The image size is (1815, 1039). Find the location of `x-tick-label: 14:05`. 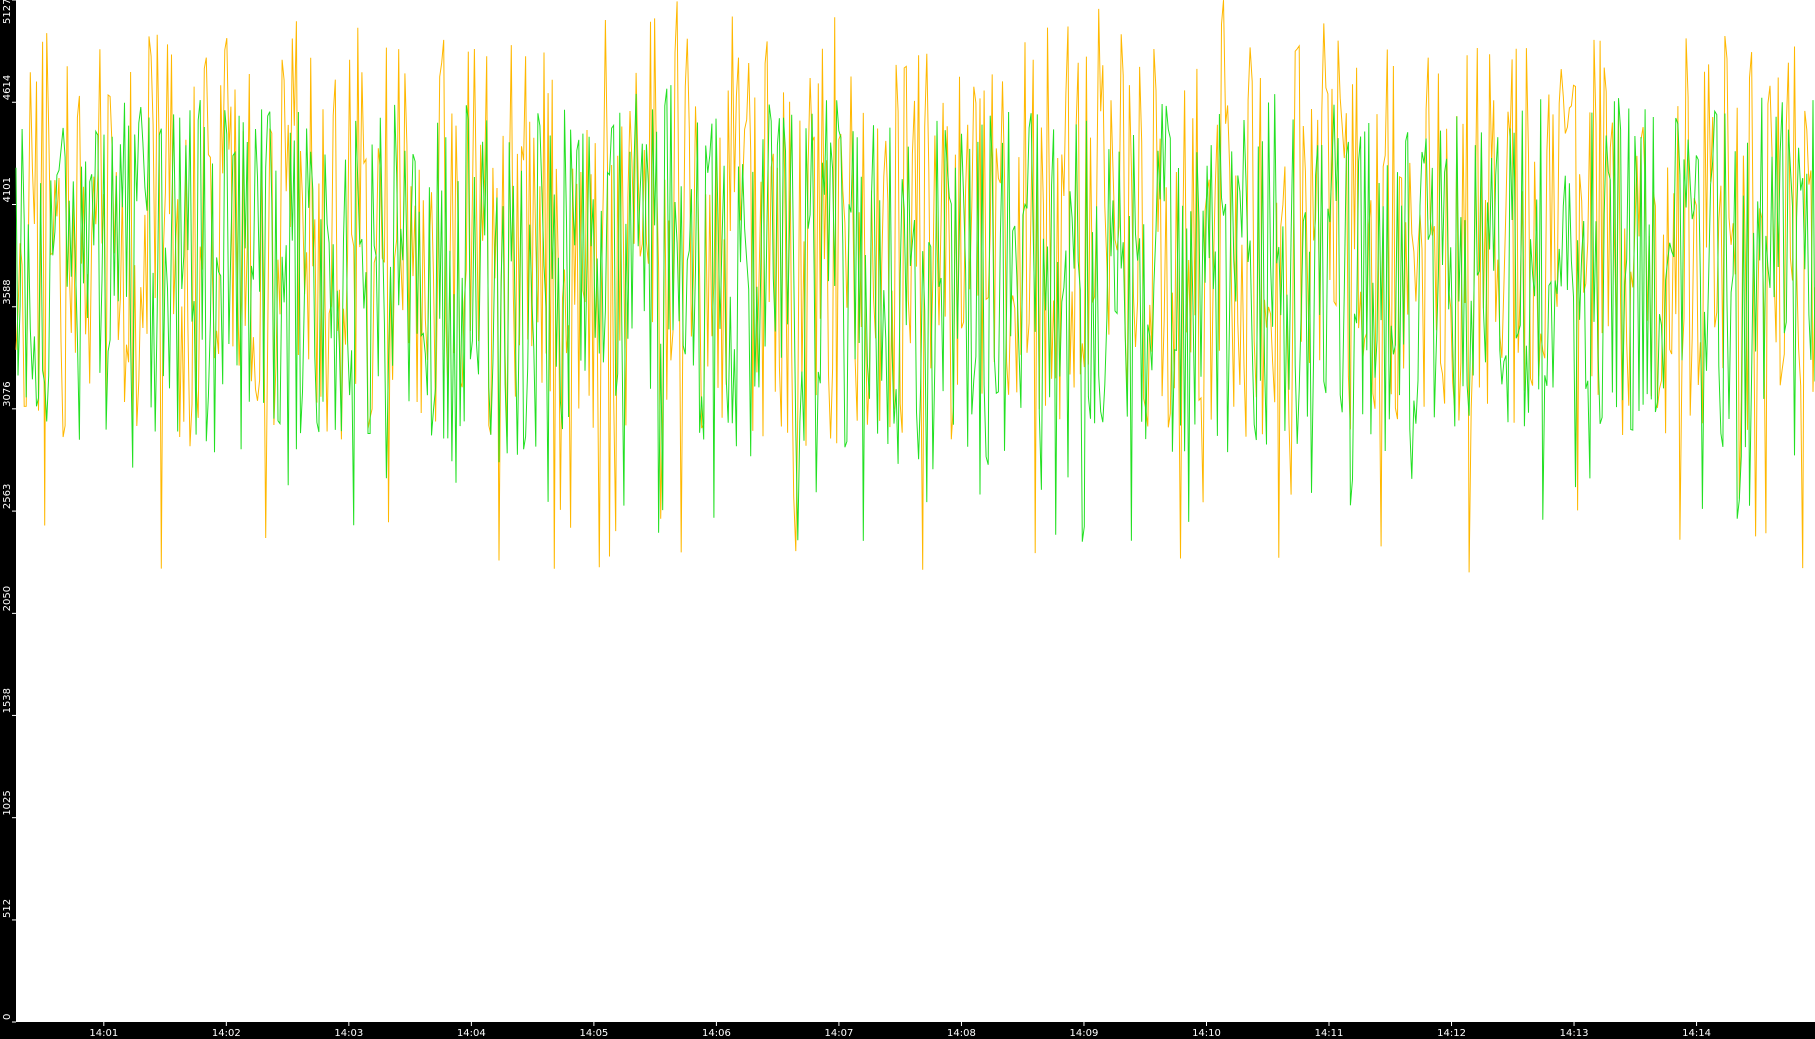

x-tick-label: 14:05 is located at coordinates (593, 1033).